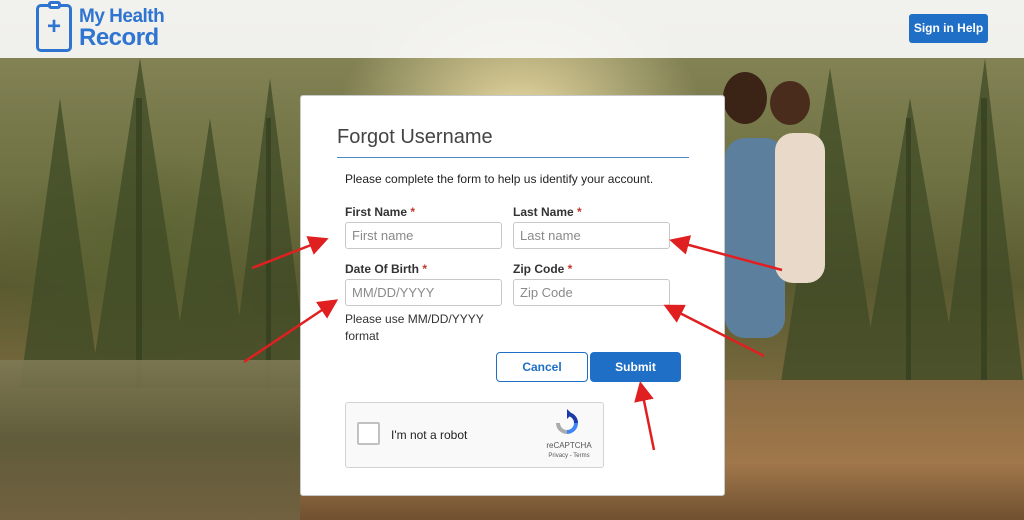  Describe the element at coordinates (155, 440) in the screenshot. I see `lake` at that location.